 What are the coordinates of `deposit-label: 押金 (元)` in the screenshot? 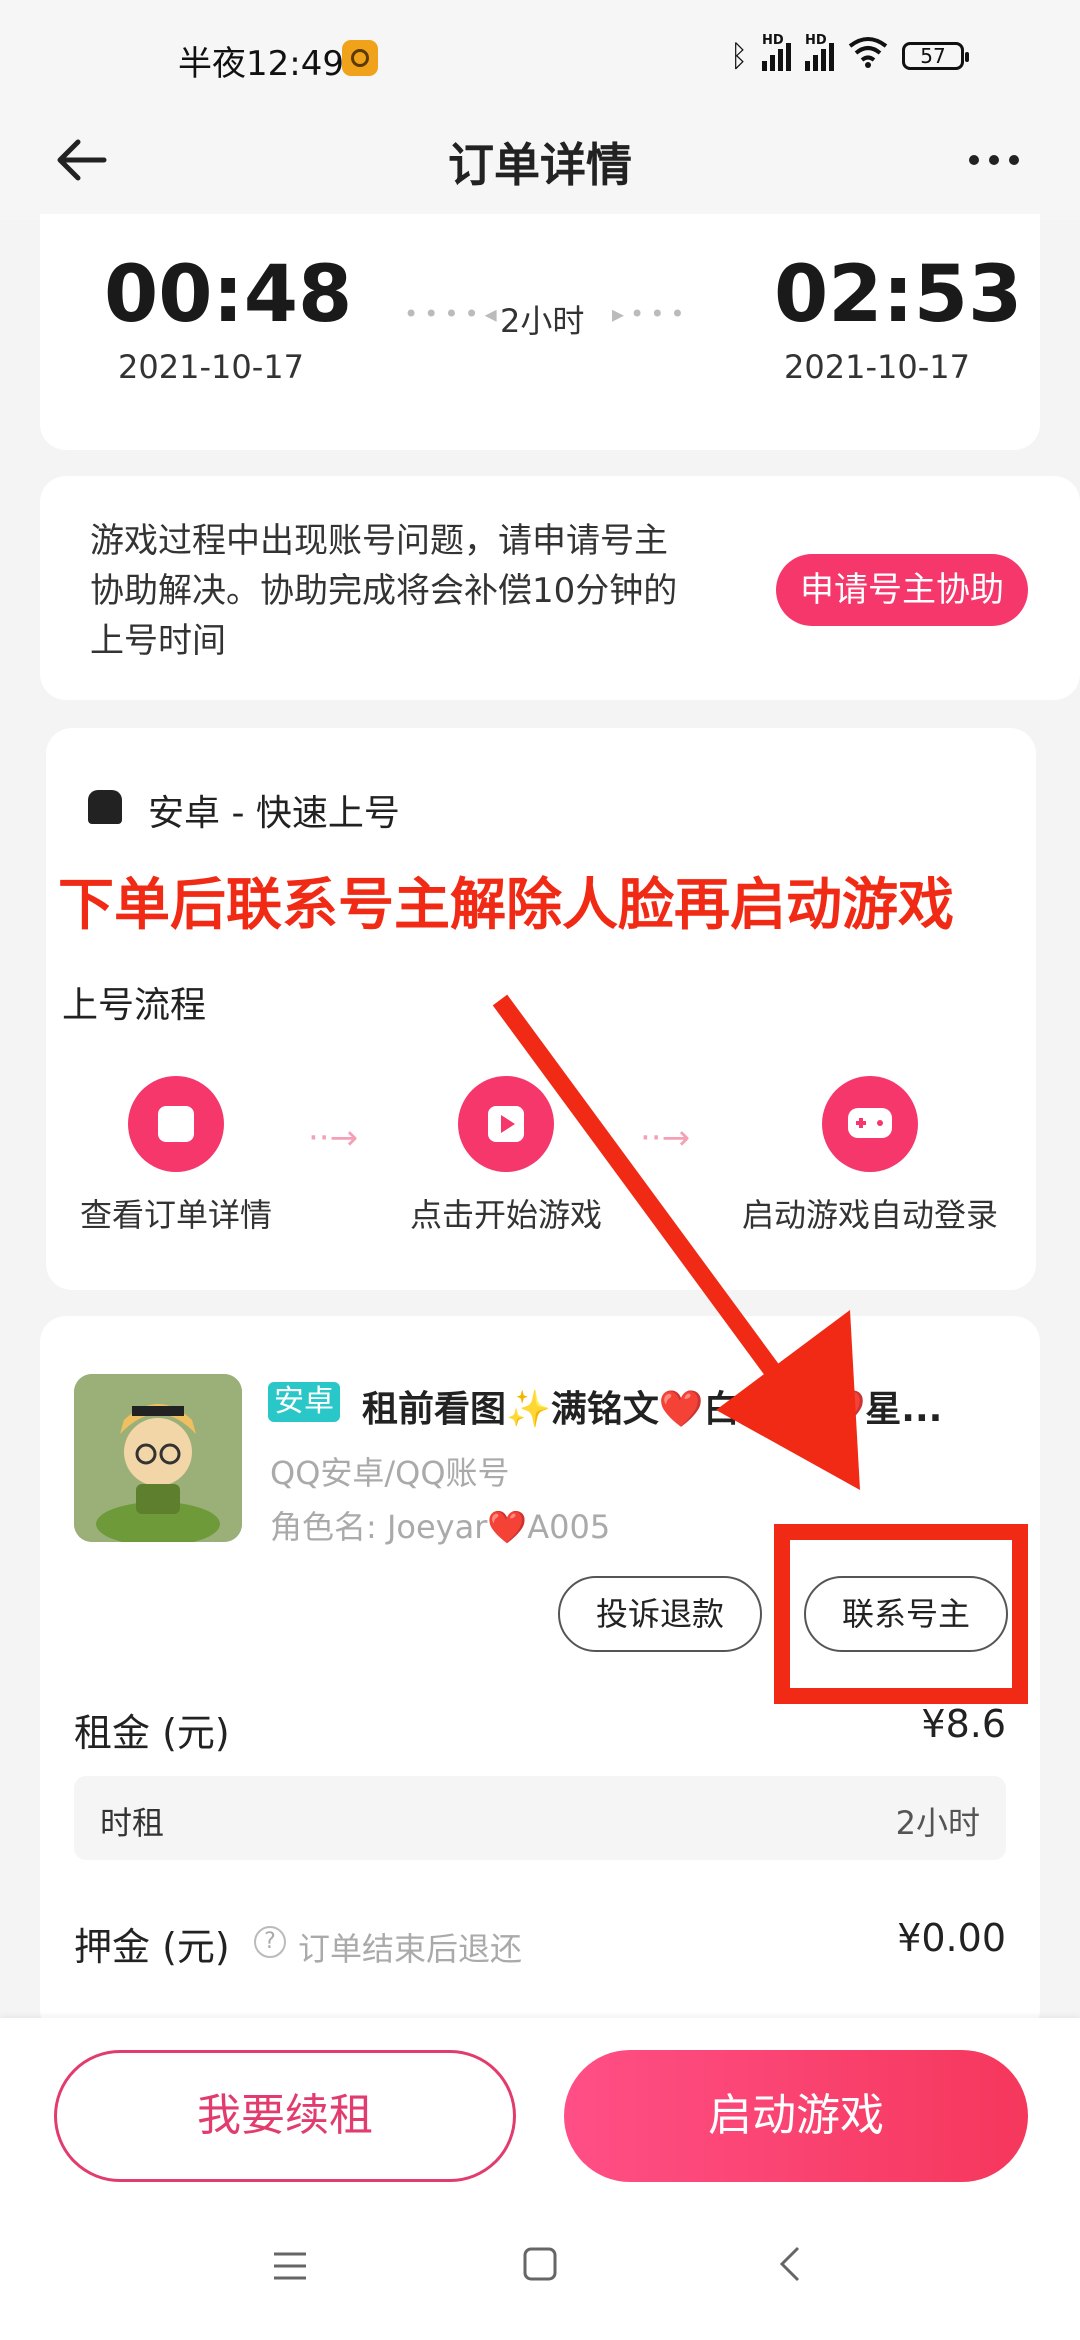 It's located at (152, 1947).